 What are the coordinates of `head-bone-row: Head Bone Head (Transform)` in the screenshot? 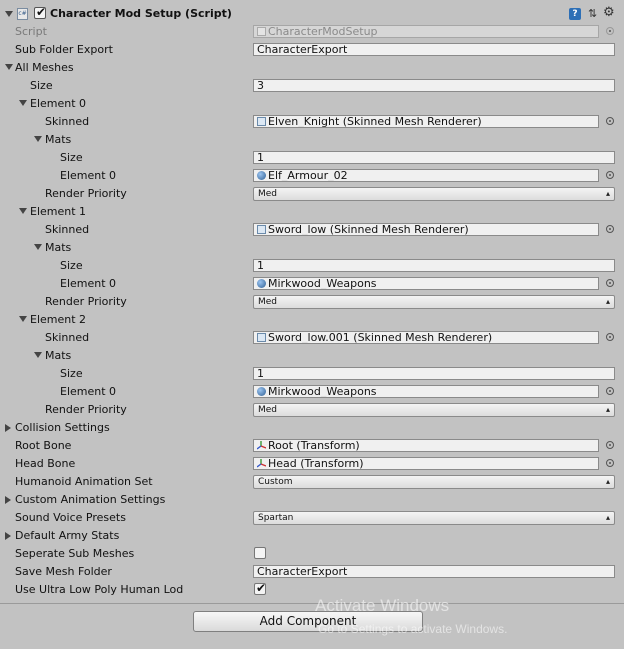 It's located at (312, 464).